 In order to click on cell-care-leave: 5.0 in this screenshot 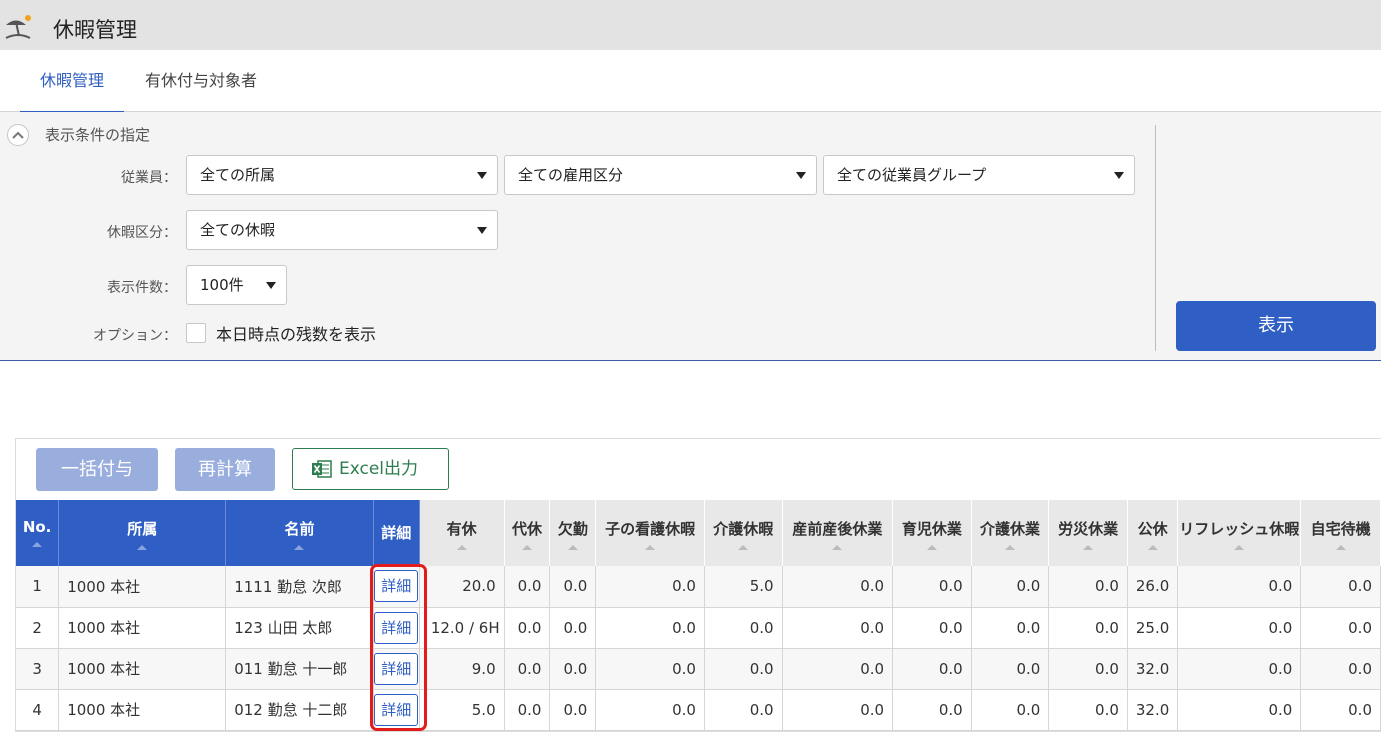, I will do `click(743, 587)`.